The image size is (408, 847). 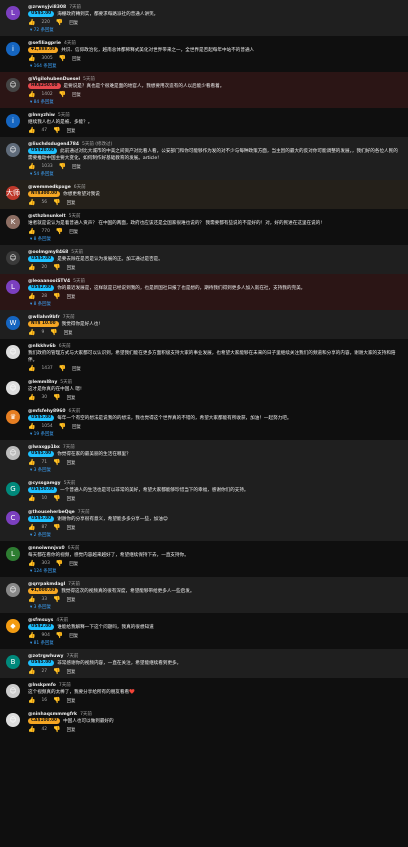 I want to click on author-name: @cyssgamgy, so click(x=44, y=483).